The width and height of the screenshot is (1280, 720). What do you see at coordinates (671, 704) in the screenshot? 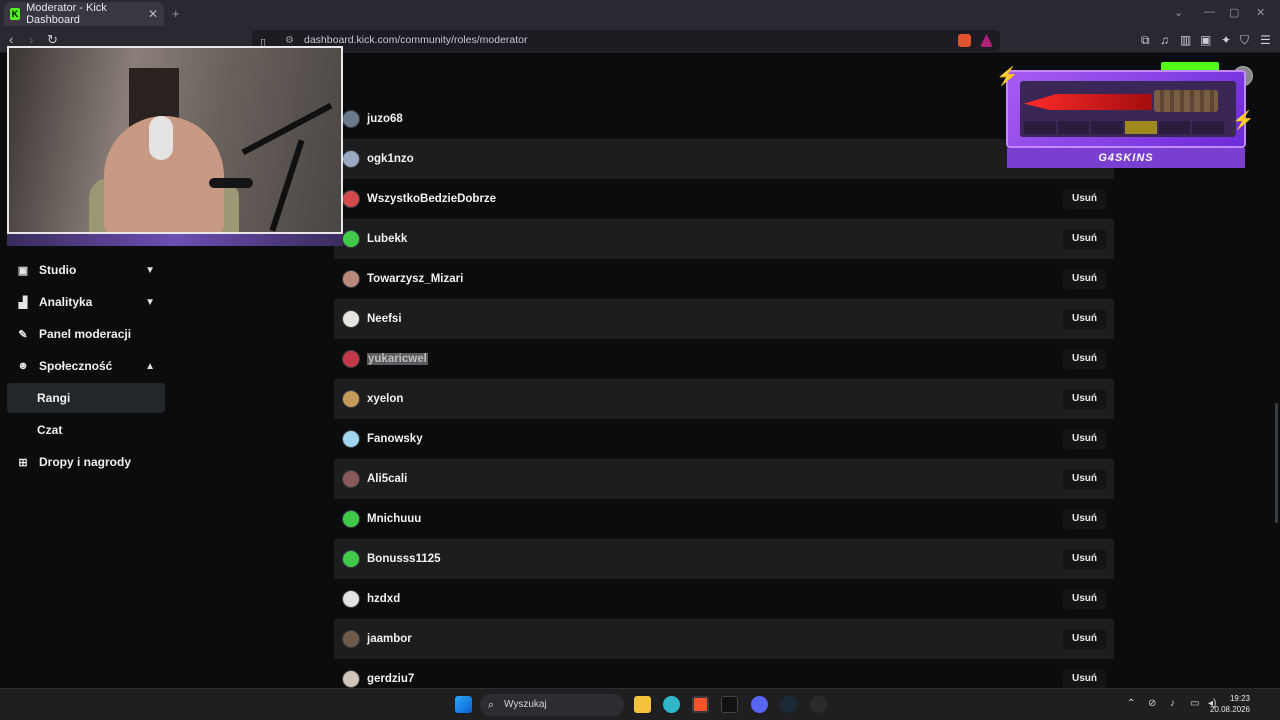
I see `edge-icon` at bounding box center [671, 704].